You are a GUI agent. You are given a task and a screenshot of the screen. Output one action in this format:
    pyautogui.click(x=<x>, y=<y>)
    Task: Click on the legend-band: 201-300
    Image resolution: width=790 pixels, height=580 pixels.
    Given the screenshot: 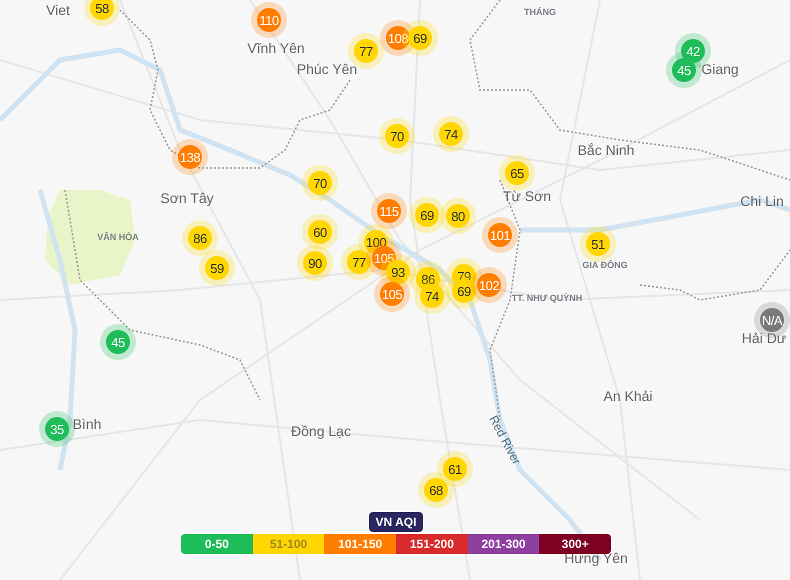 What is the action you would take?
    pyautogui.click(x=504, y=544)
    